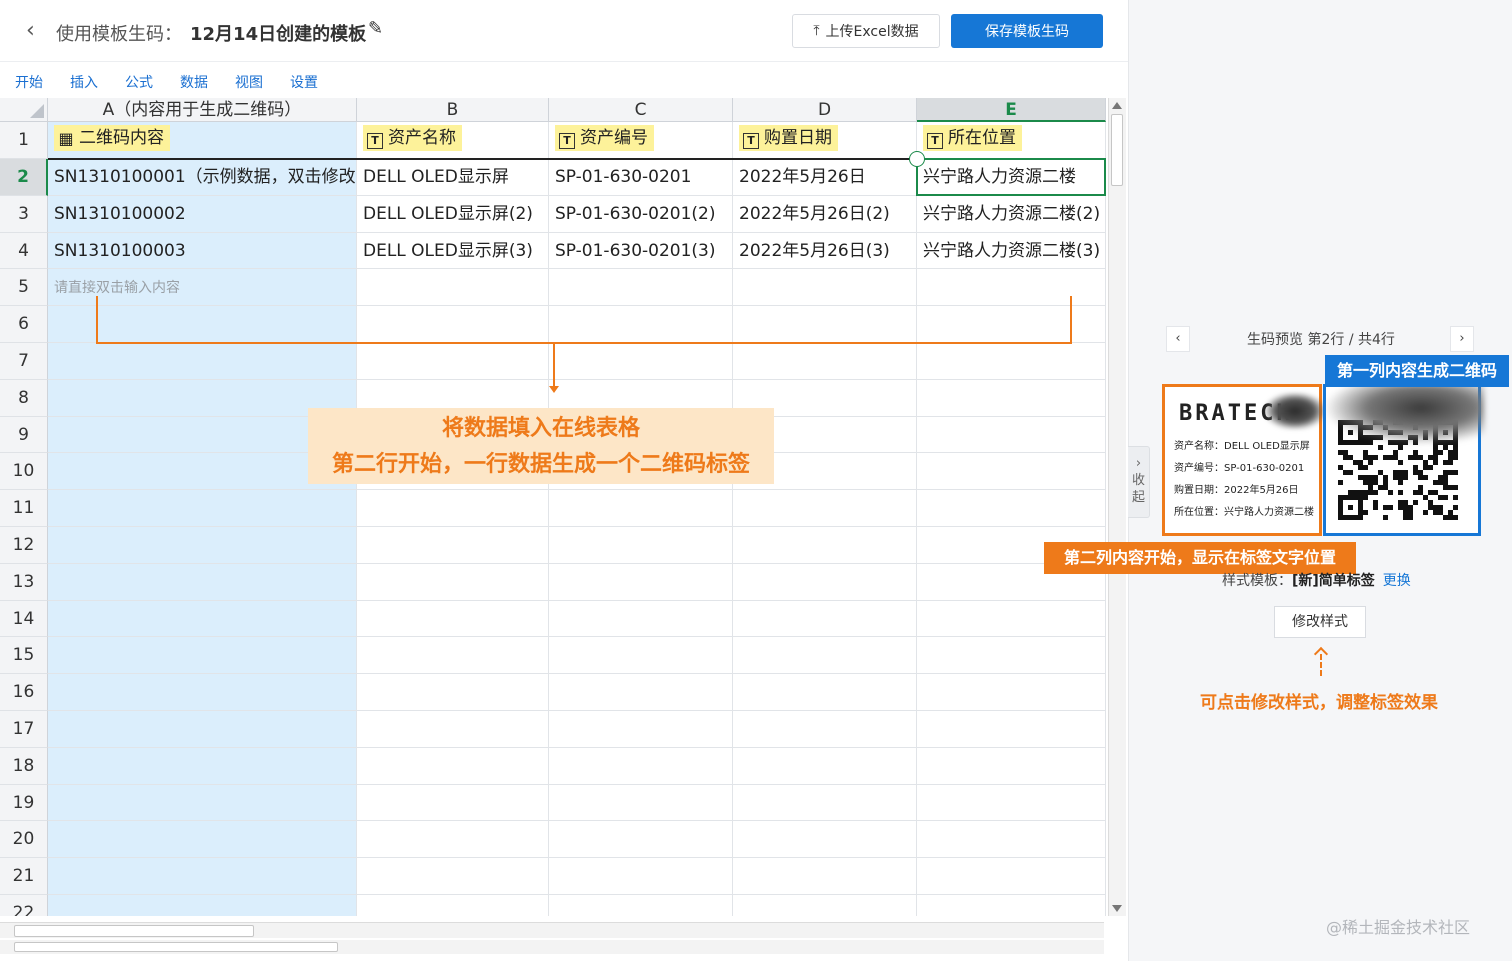  I want to click on menu-item-formula: 公式, so click(139, 83).